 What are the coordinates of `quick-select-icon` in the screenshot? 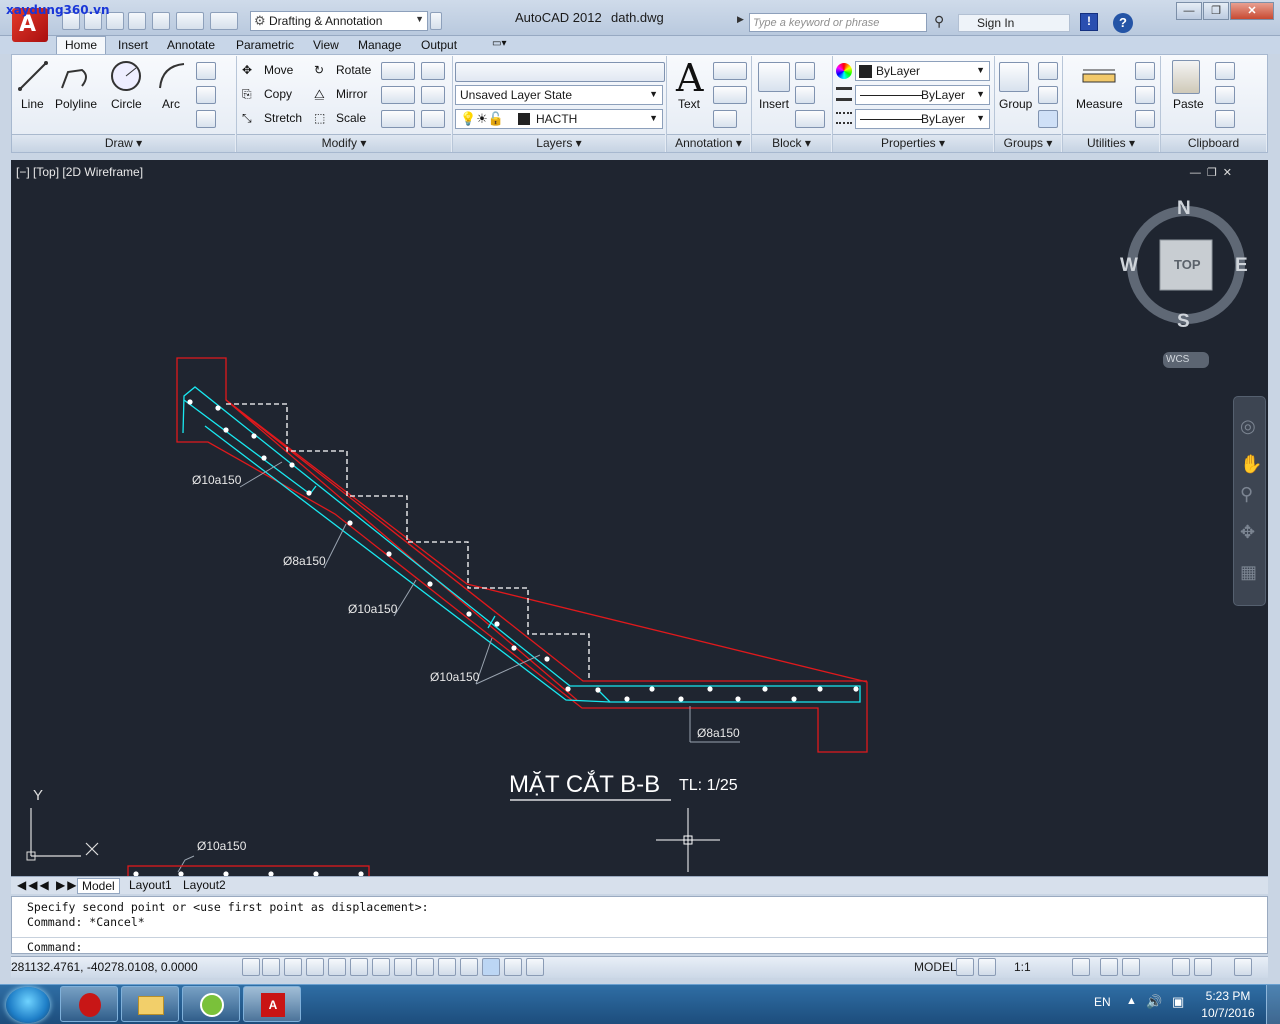 It's located at (1145, 71).